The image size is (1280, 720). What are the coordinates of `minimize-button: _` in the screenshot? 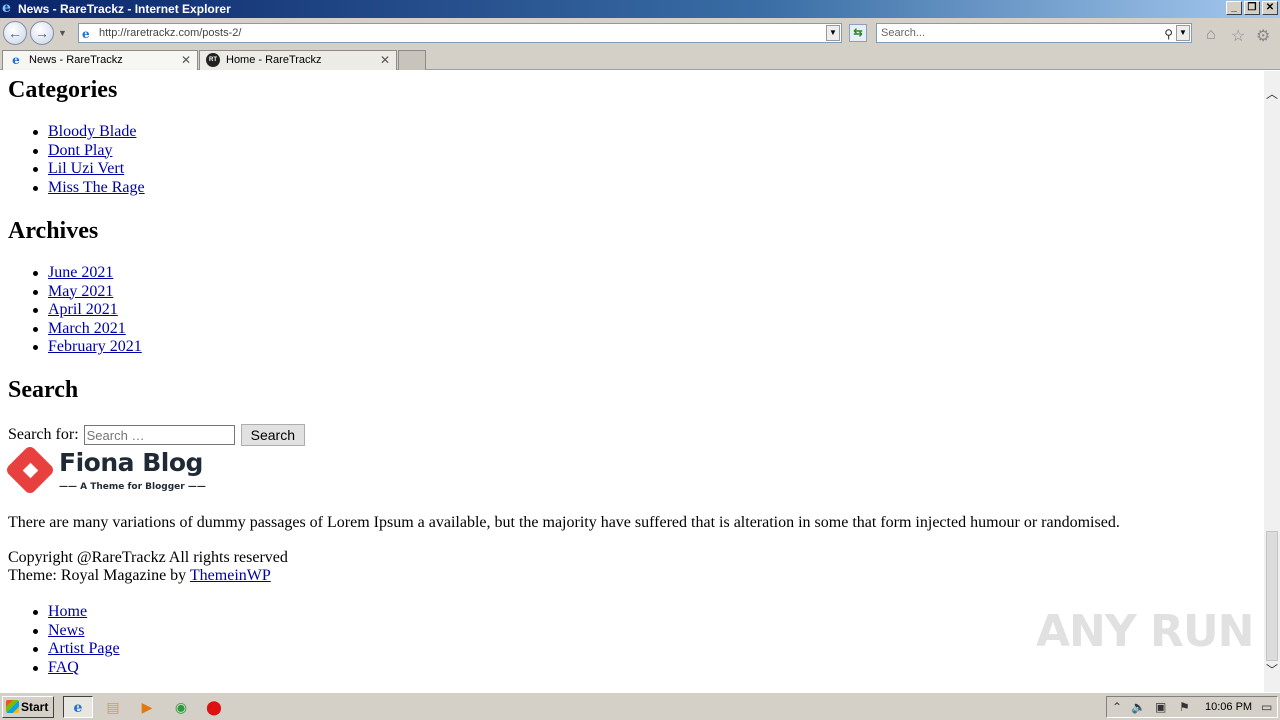 It's located at (1234, 8).